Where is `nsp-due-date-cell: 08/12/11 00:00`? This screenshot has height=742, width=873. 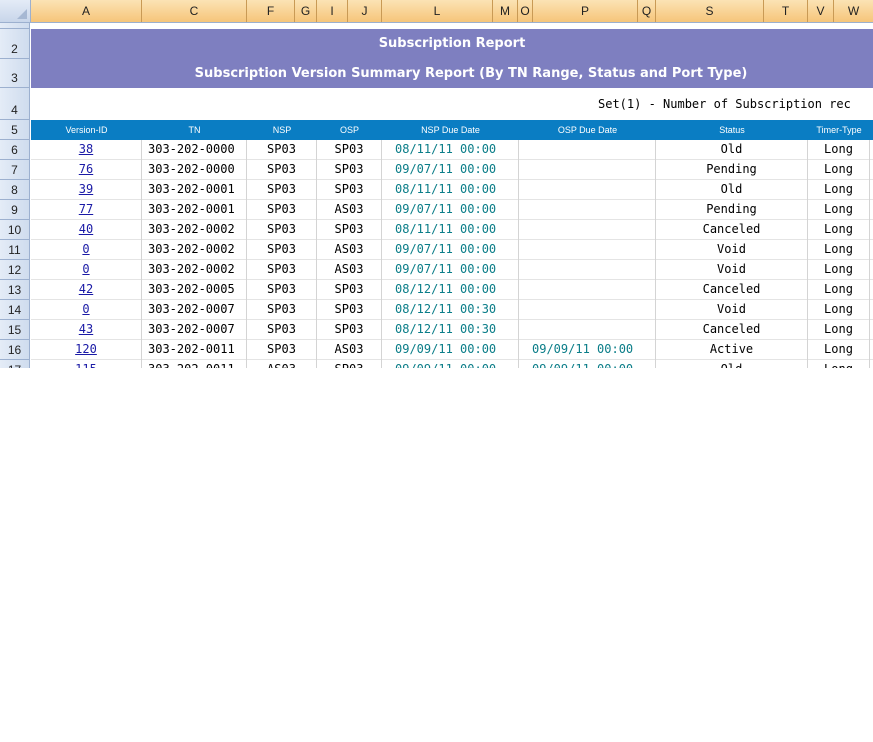
nsp-due-date-cell: 08/12/11 00:00 is located at coordinates (450, 290).